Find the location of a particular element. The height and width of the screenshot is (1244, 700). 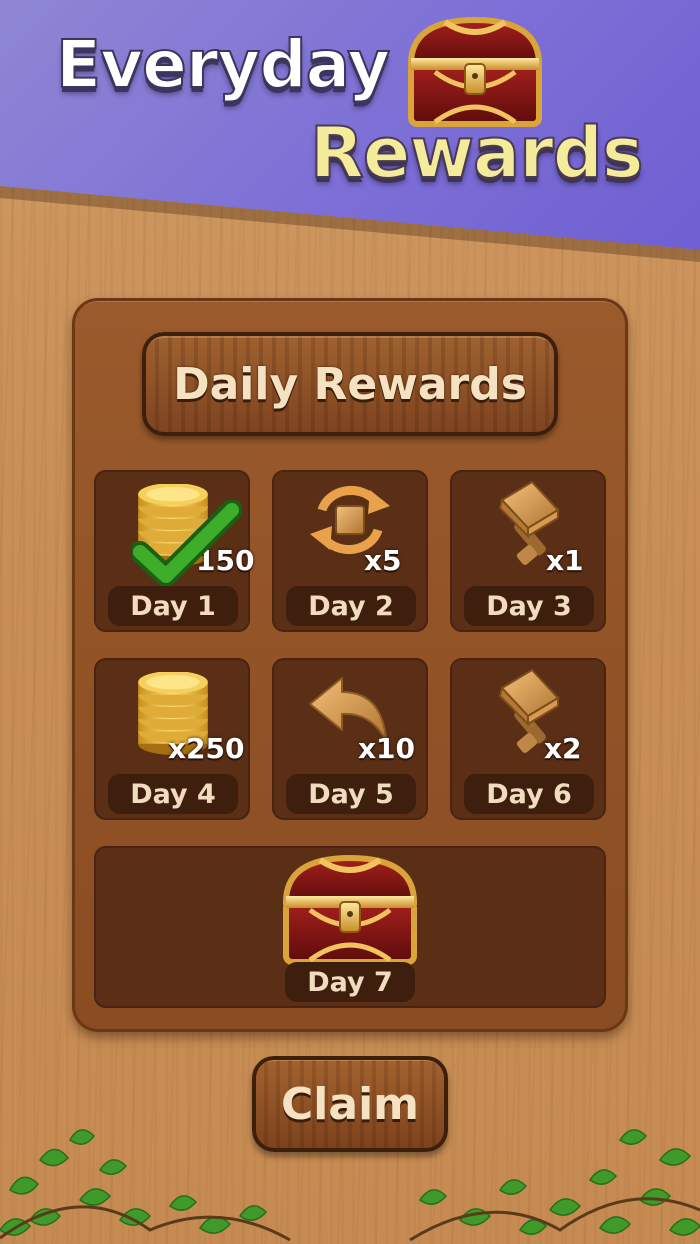

day-1-cell: 150 Day 1 is located at coordinates (174, 551).